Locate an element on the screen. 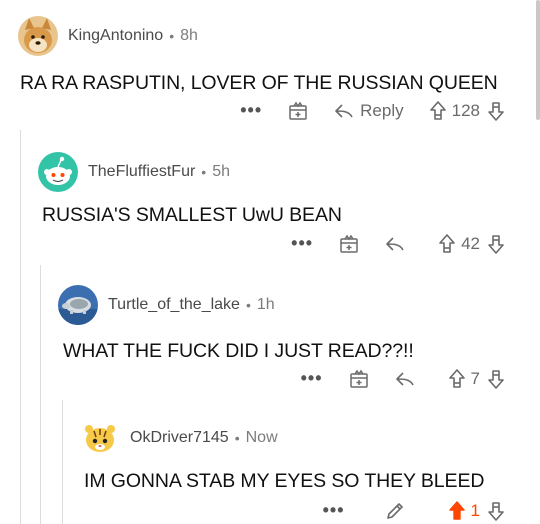 This screenshot has width=540, height=524. score: 7 is located at coordinates (475, 378).